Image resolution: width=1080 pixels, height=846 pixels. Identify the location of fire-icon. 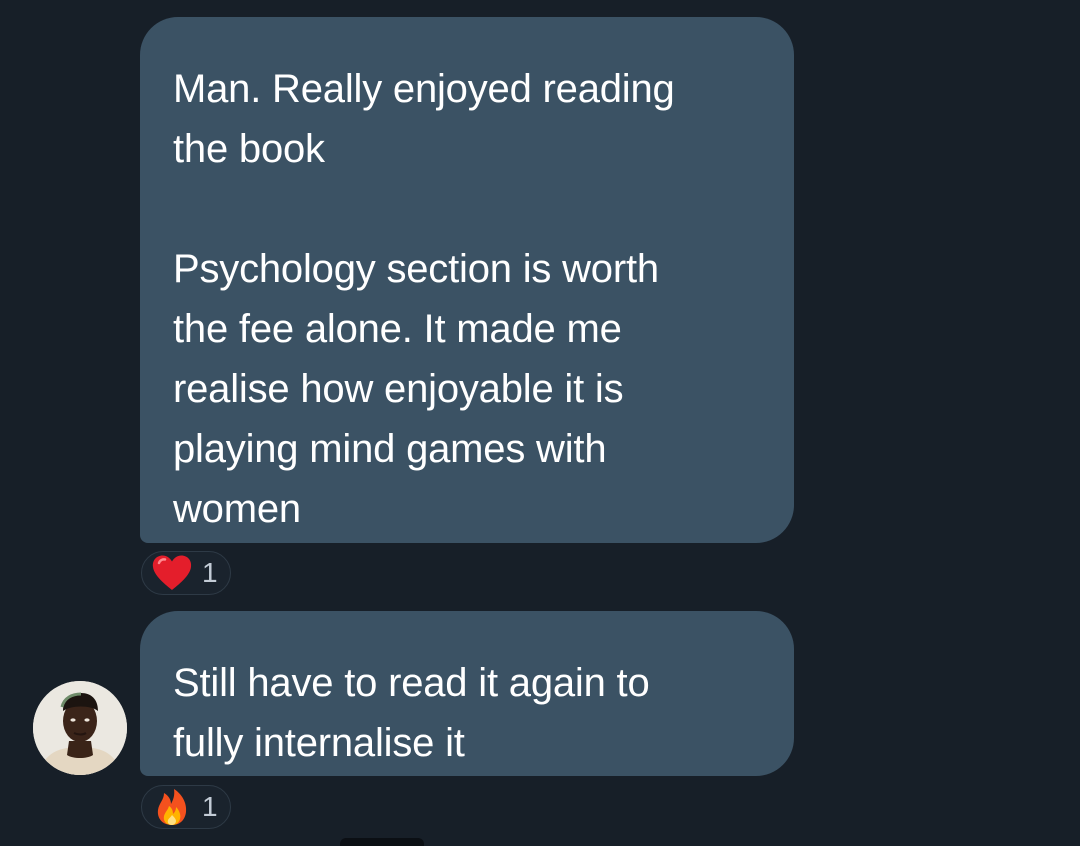
(172, 807).